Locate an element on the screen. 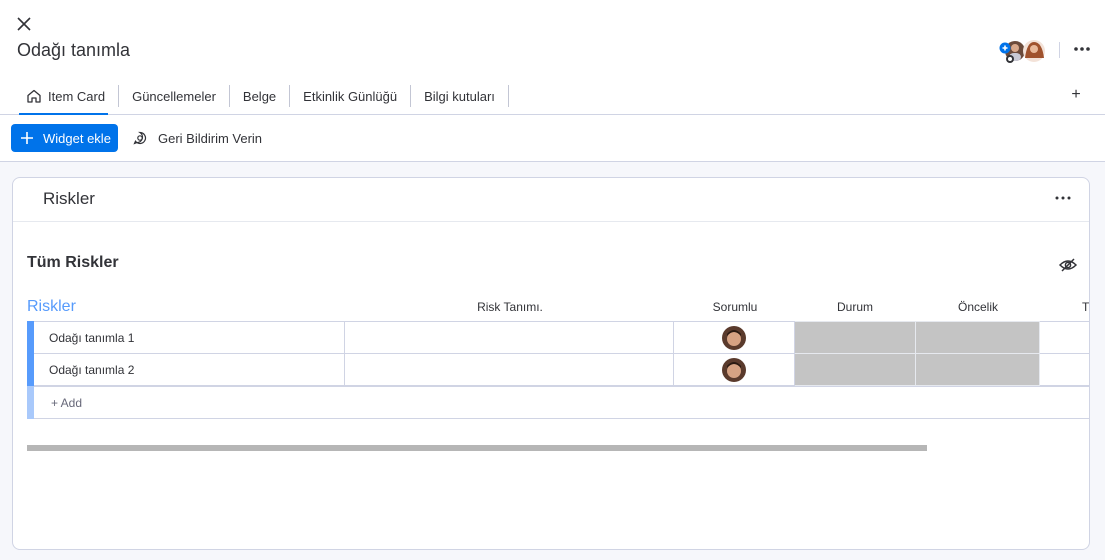  subscribers-avatars is located at coordinates (1023, 51).